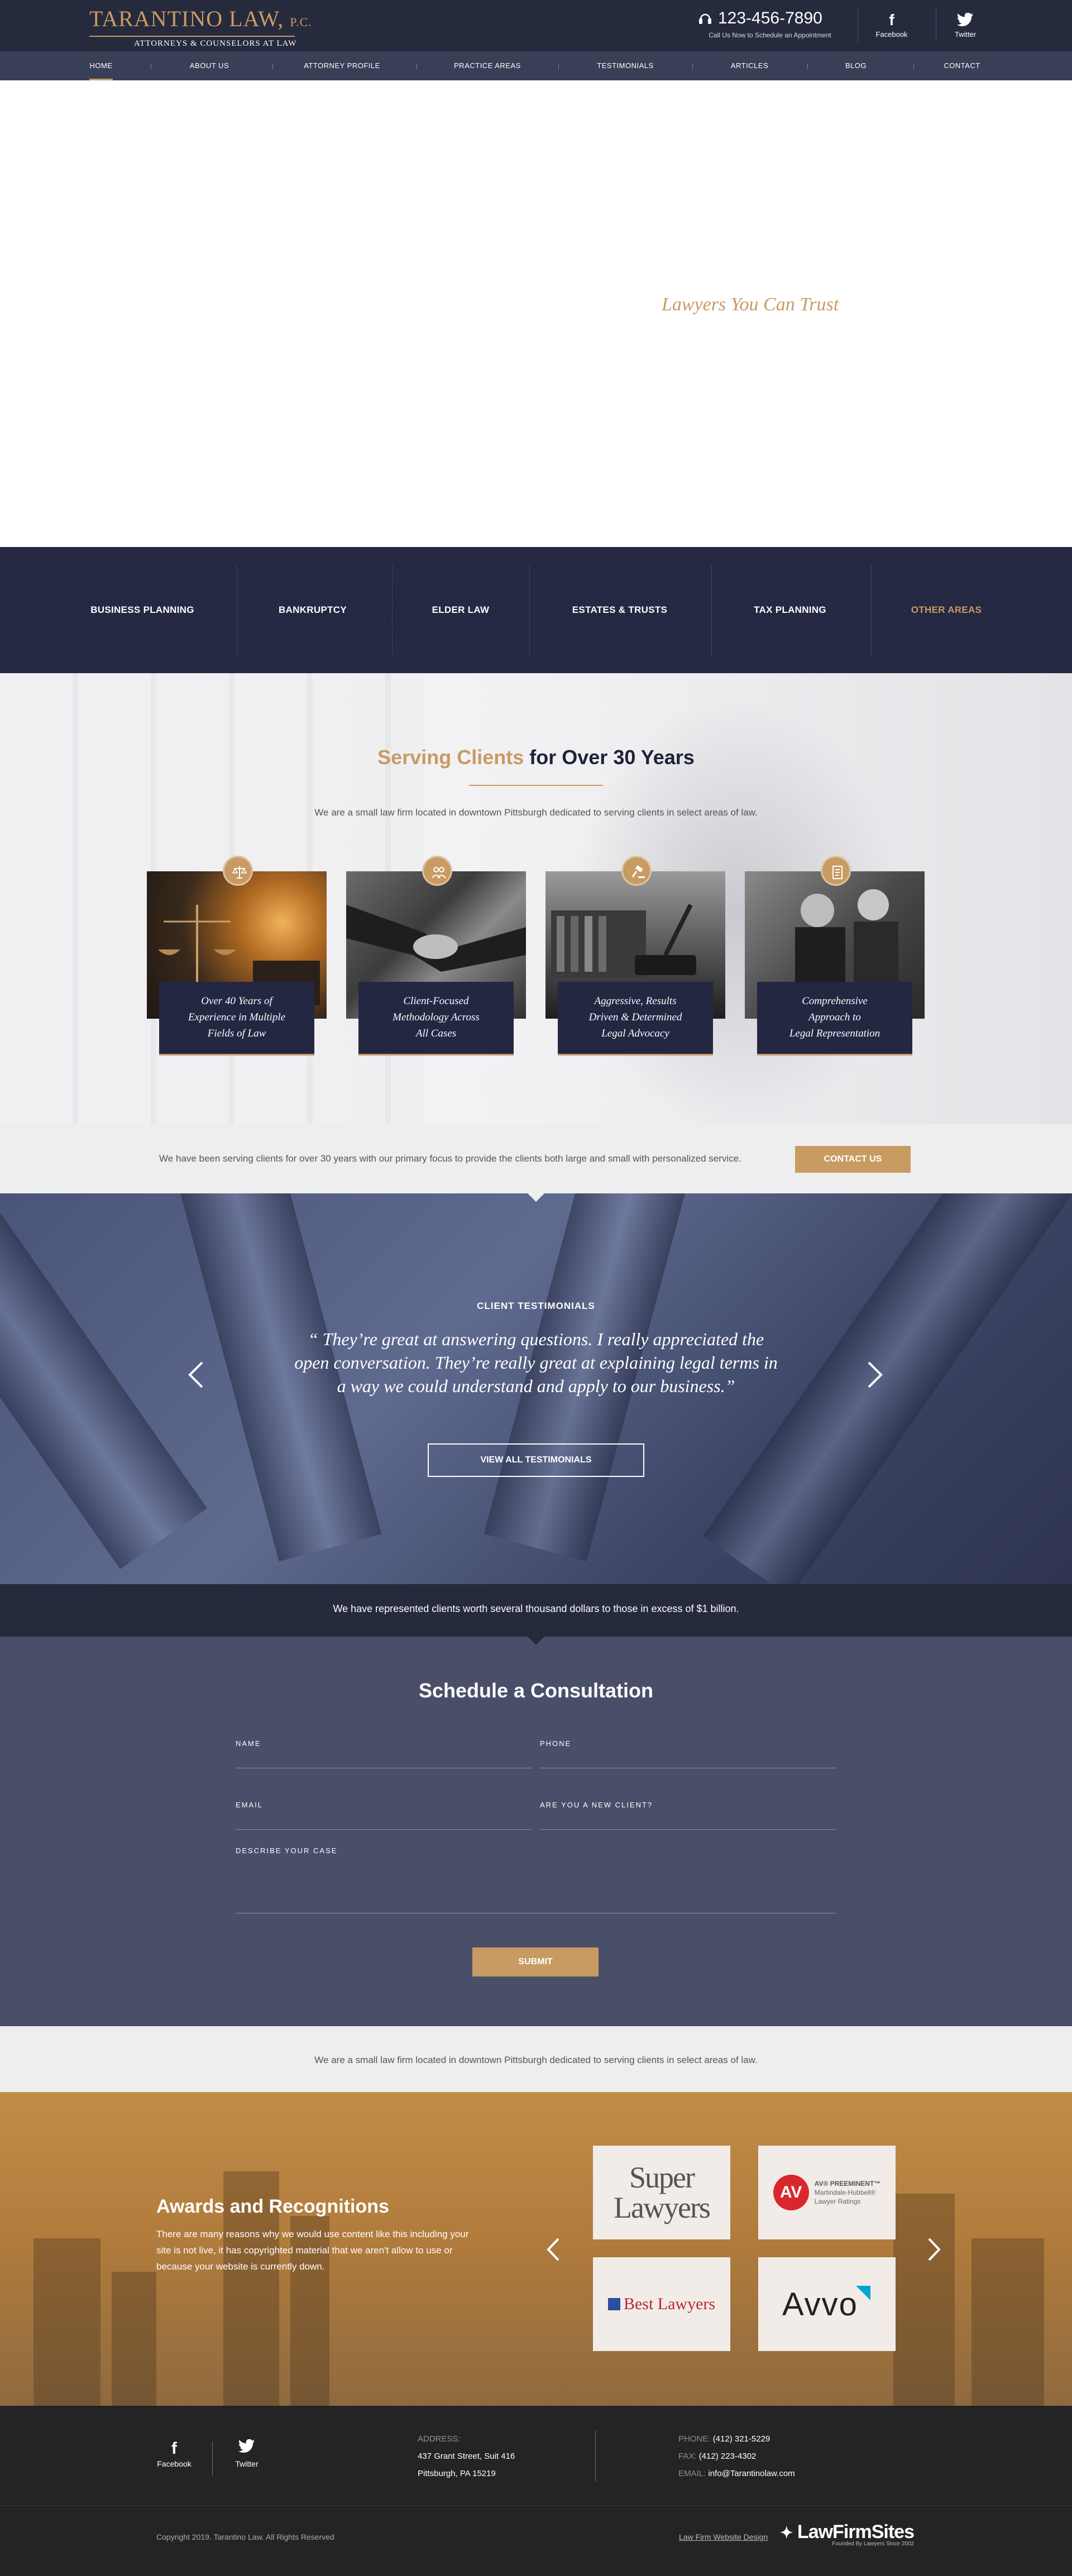 Image resolution: width=1072 pixels, height=2576 pixels. What do you see at coordinates (272, 2206) in the screenshot?
I see `awards-title: Awards and Recognitions` at bounding box center [272, 2206].